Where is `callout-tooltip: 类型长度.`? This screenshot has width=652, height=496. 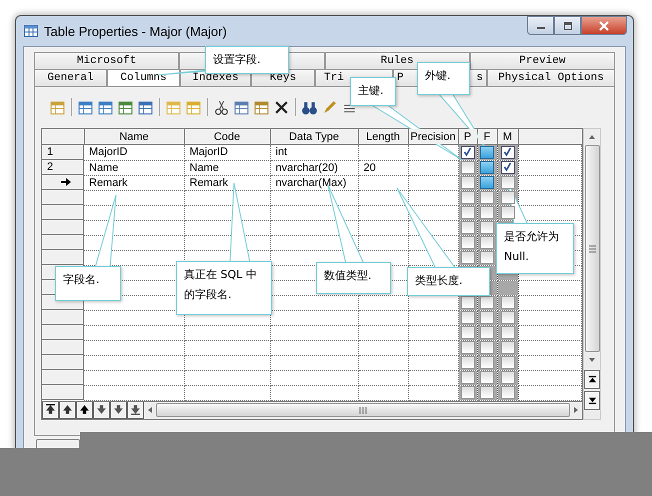
callout-tooltip: 类型长度. is located at coordinates (448, 281).